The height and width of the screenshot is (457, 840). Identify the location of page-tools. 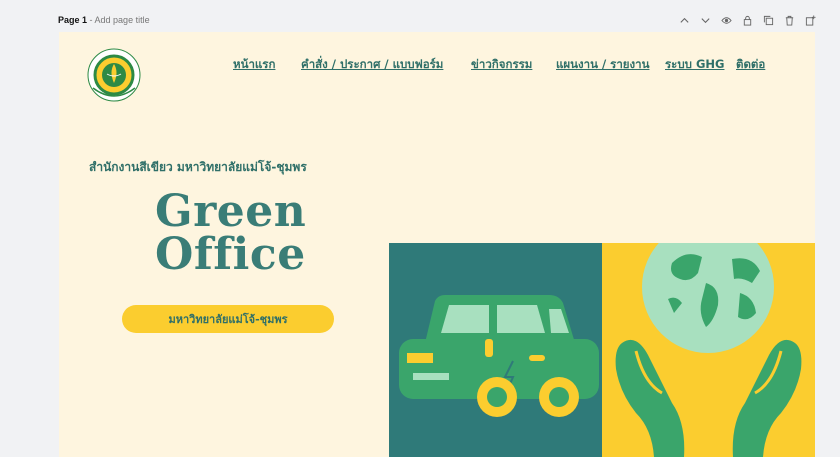
(747, 20).